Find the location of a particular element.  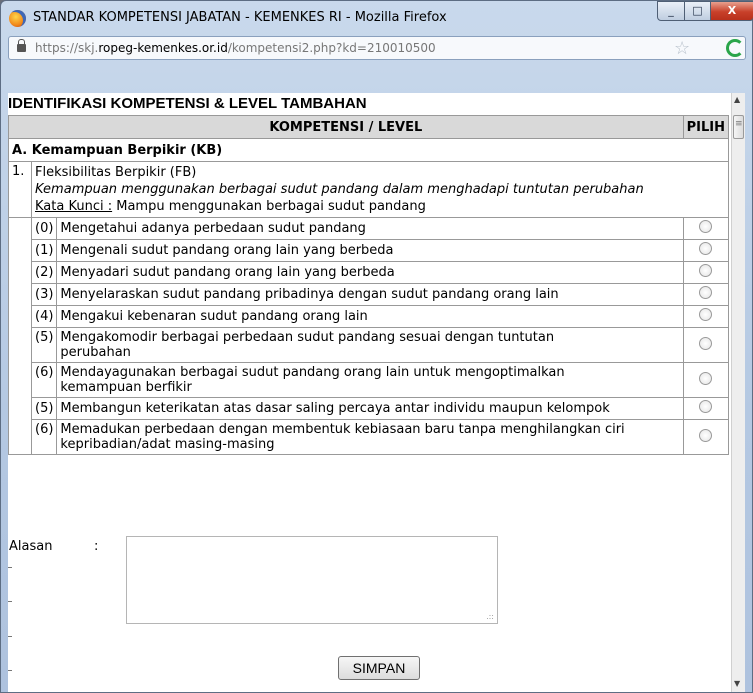

level-number: (0) is located at coordinates (44, 228).